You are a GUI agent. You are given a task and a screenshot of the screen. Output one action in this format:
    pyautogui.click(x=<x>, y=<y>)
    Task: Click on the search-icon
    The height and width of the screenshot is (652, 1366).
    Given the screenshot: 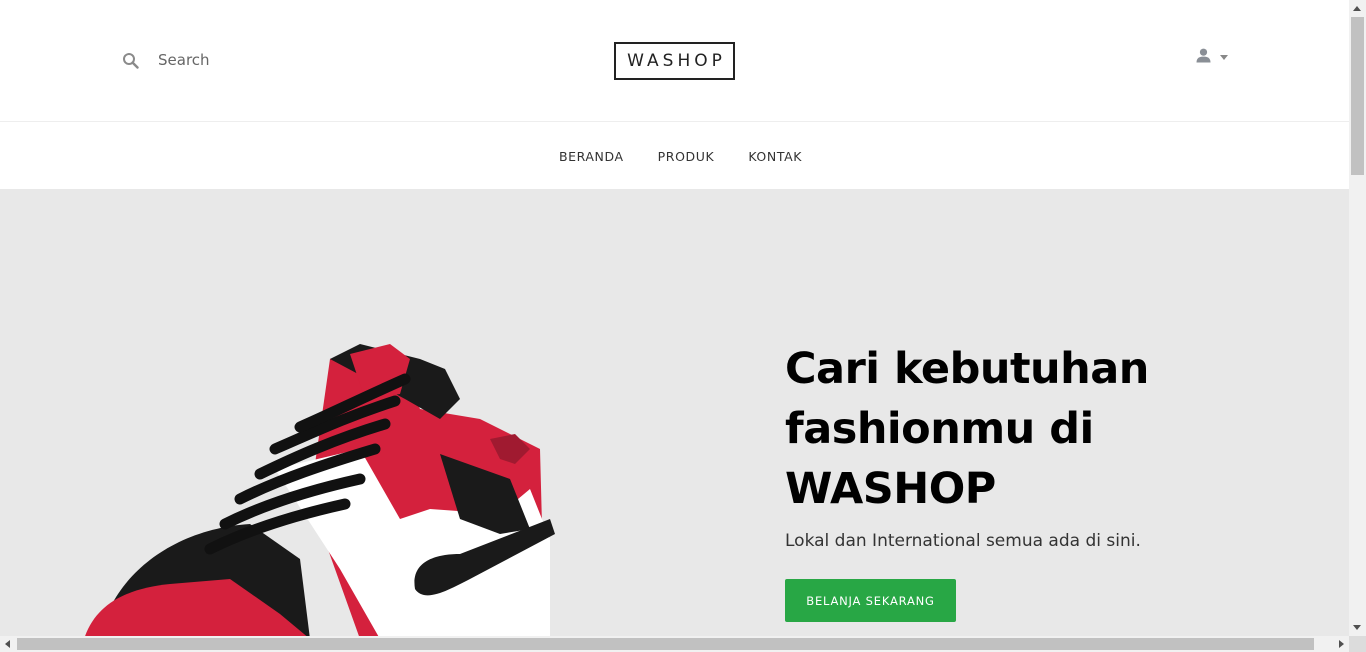 What is the action you would take?
    pyautogui.click(x=130, y=60)
    